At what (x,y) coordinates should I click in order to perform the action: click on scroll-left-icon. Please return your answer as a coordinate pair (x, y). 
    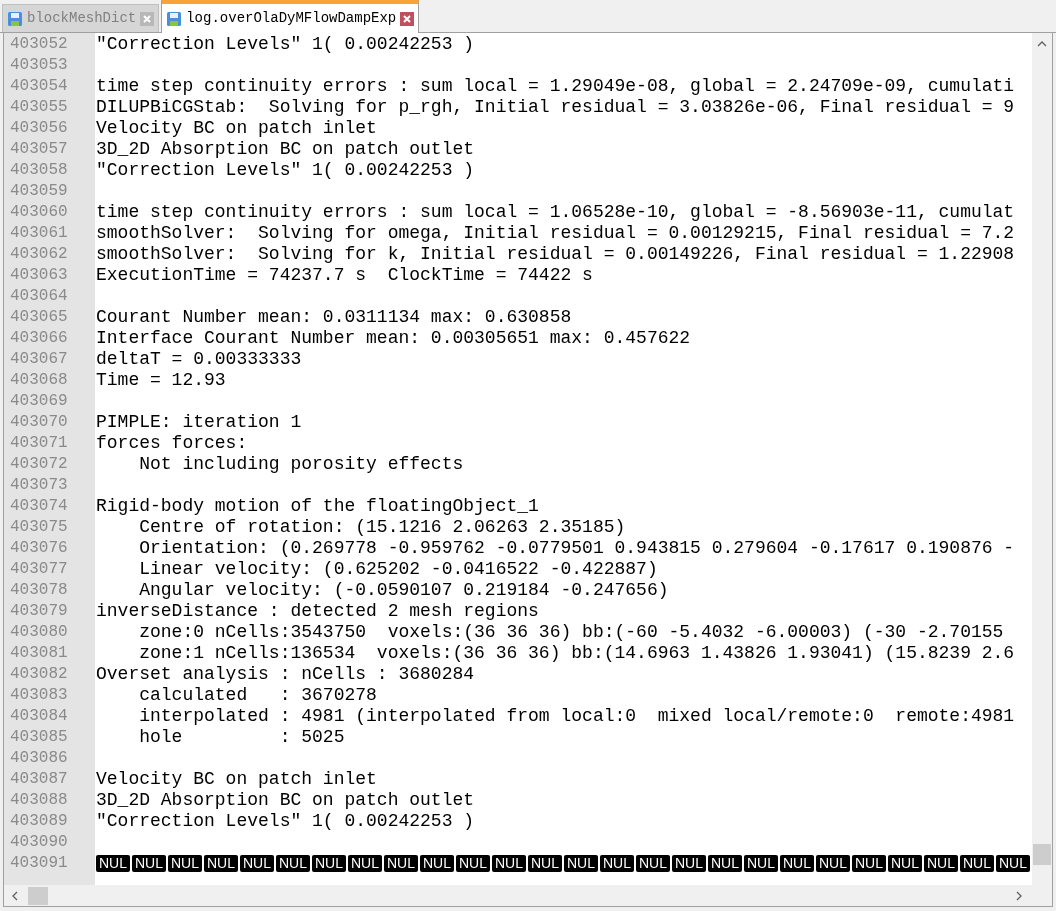
    Looking at the image, I should click on (15, 895).